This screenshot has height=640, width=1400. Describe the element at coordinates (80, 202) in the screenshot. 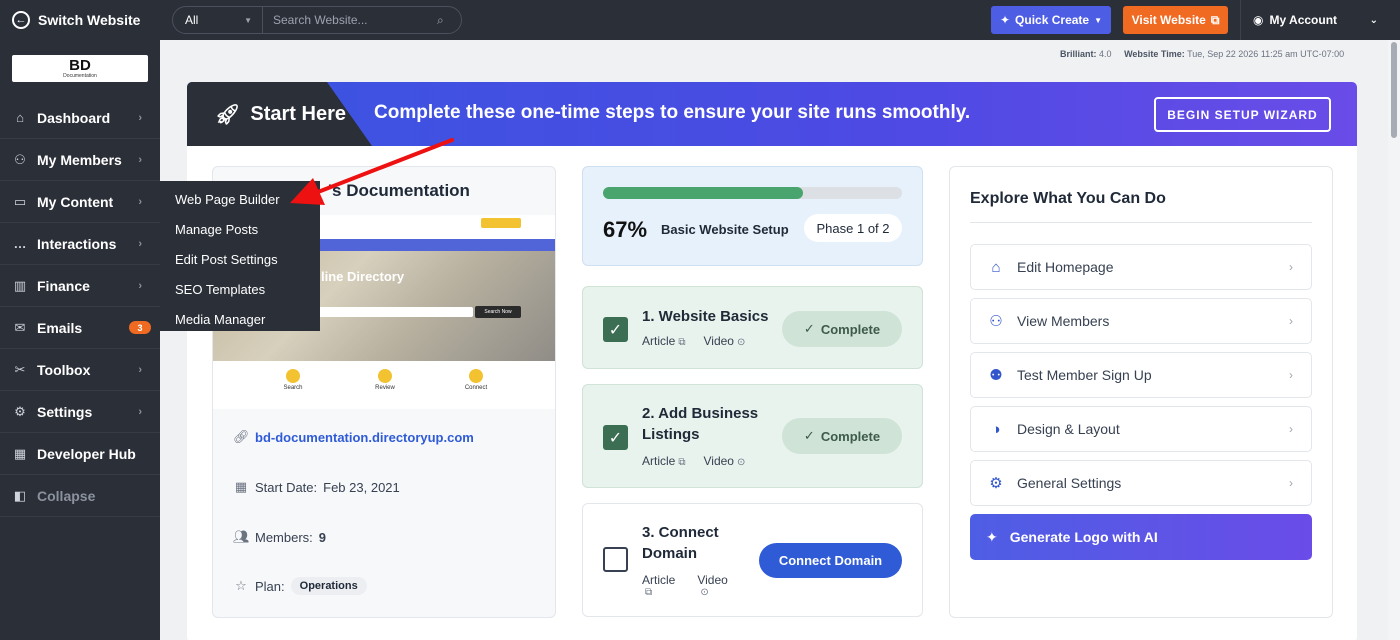

I see `sidebar-item-my-content: ▭ My Content ›` at that location.